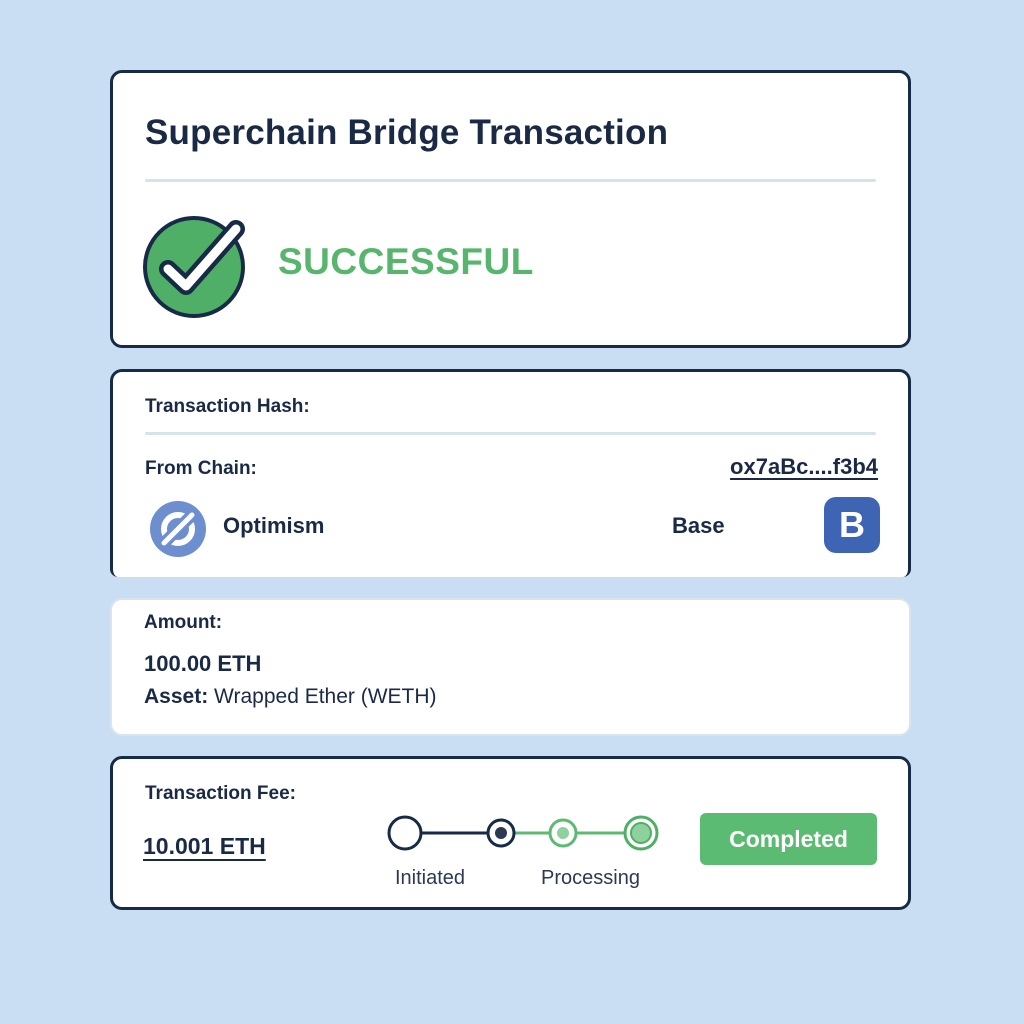 This screenshot has width=1024, height=1024. Describe the element at coordinates (201, 468) in the screenshot. I see `from-chain-label: From Chain:` at that location.